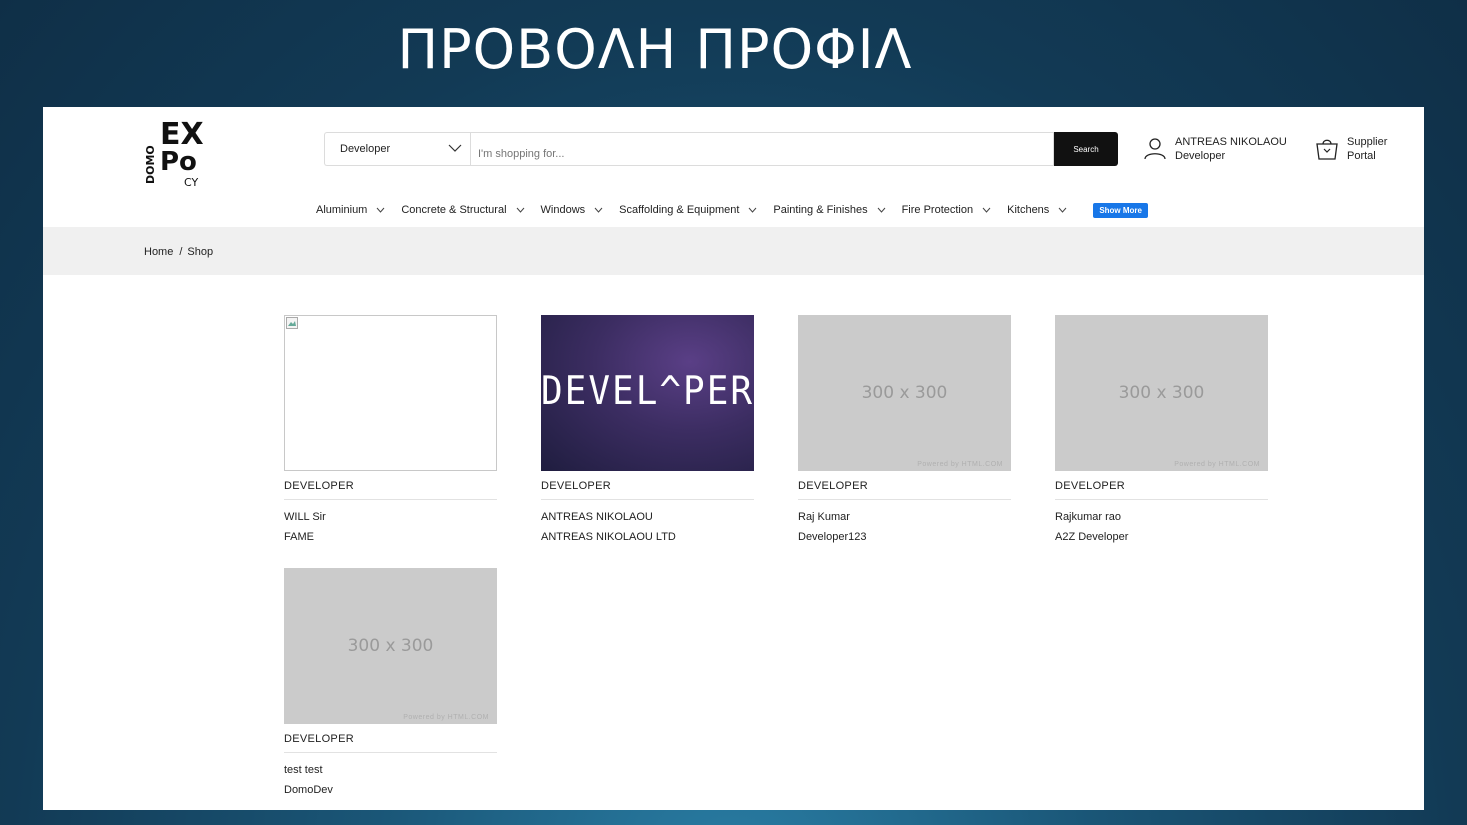 The width and height of the screenshot is (1467, 825). I want to click on svg-text: CY, so click(191, 182).